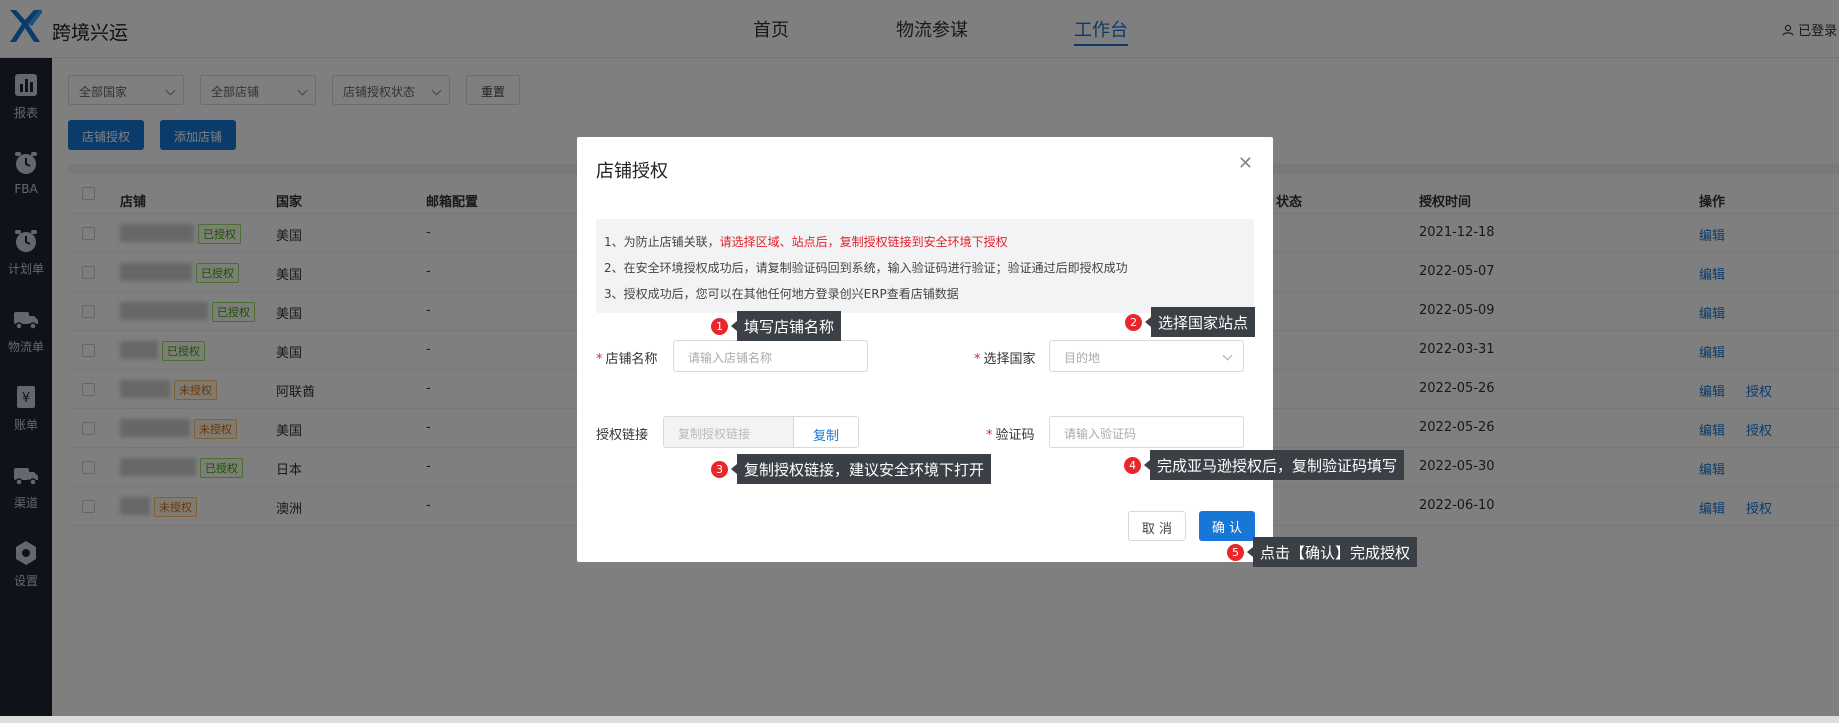 This screenshot has height=723, width=1839. Describe the element at coordinates (1146, 356) in the screenshot. I see `country-select: 目的地` at that location.